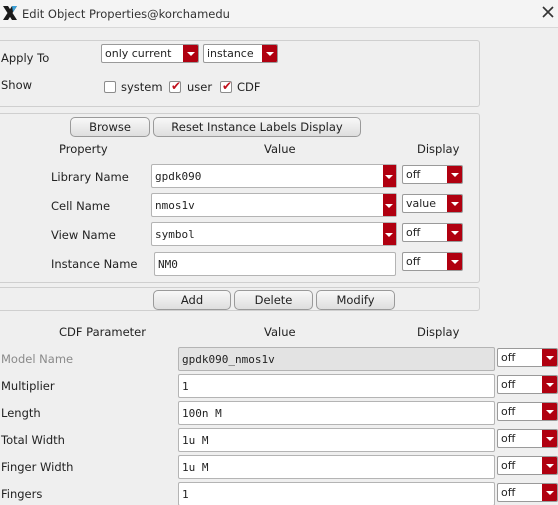  What do you see at coordinates (355, 300) in the screenshot?
I see `modify-button: Modify` at bounding box center [355, 300].